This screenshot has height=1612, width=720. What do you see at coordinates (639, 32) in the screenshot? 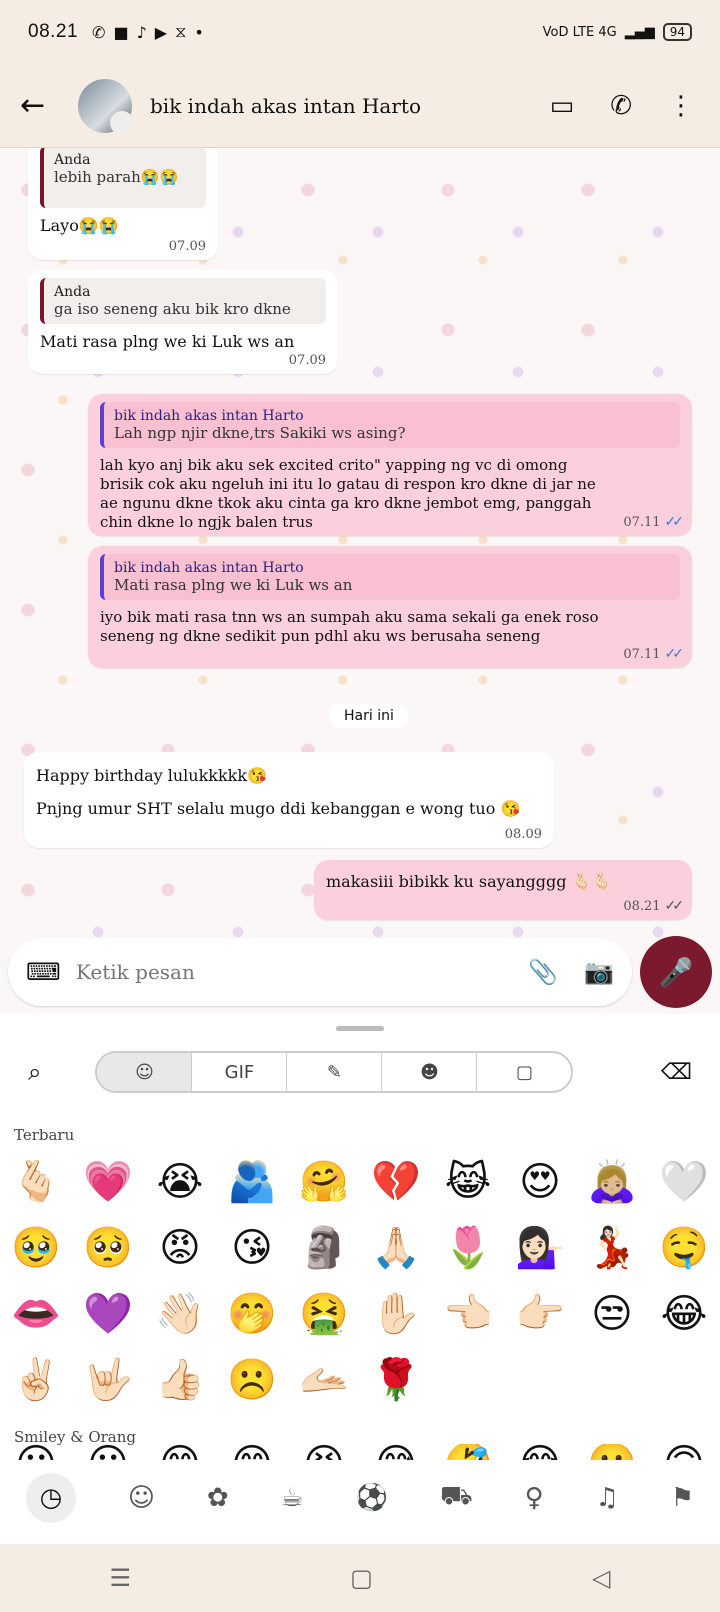
I see `signal-icon: ▂▄▆` at bounding box center [639, 32].